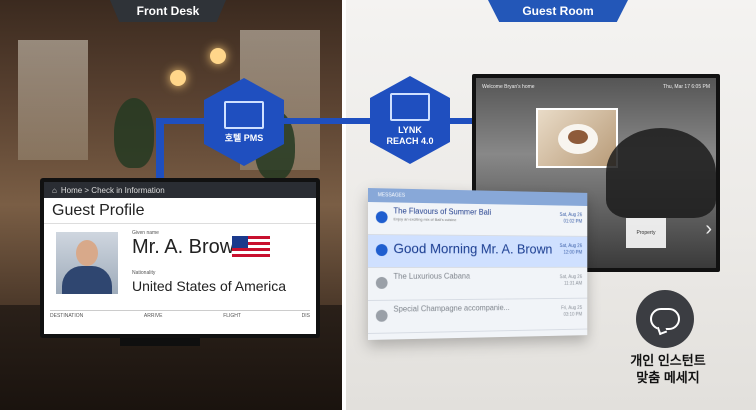 The image size is (756, 410). I want to click on guest-photo, so click(87, 263).